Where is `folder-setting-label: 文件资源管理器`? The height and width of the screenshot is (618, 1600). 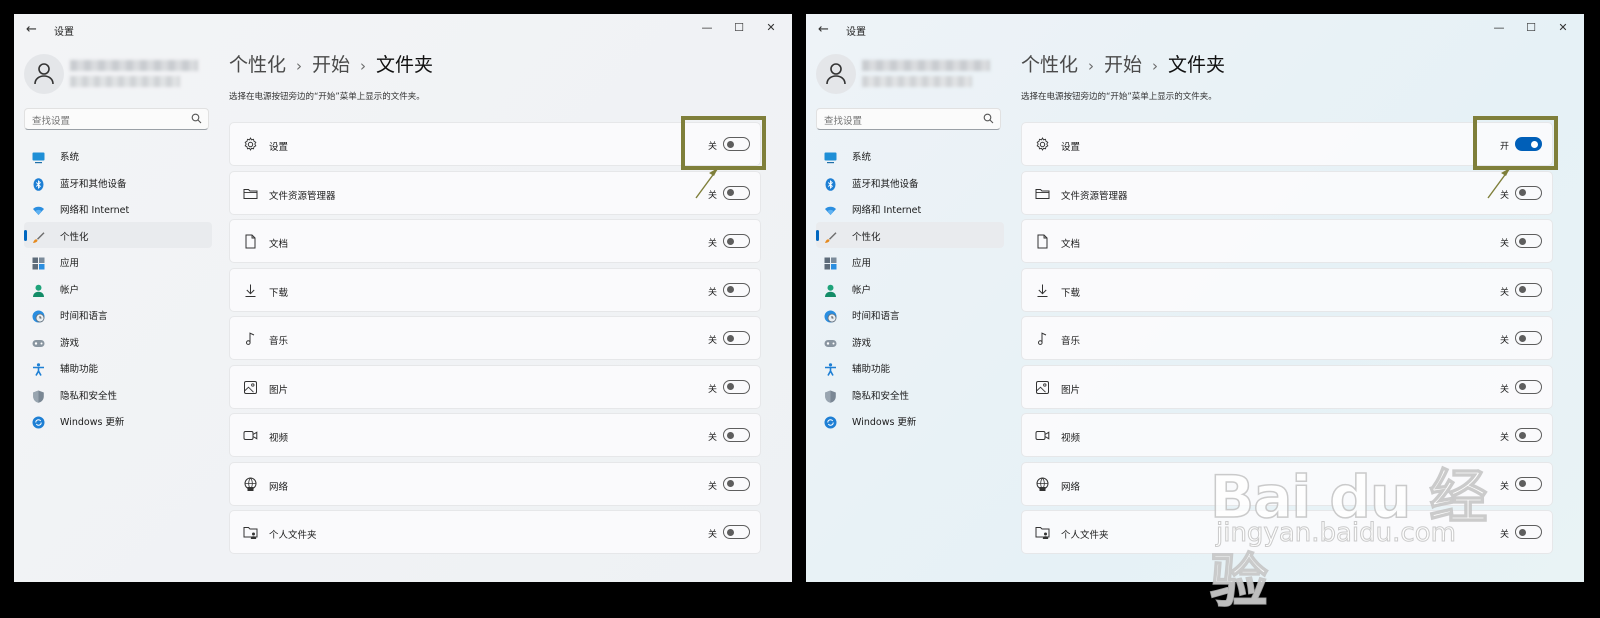 folder-setting-label: 文件资源管理器 is located at coordinates (302, 196).